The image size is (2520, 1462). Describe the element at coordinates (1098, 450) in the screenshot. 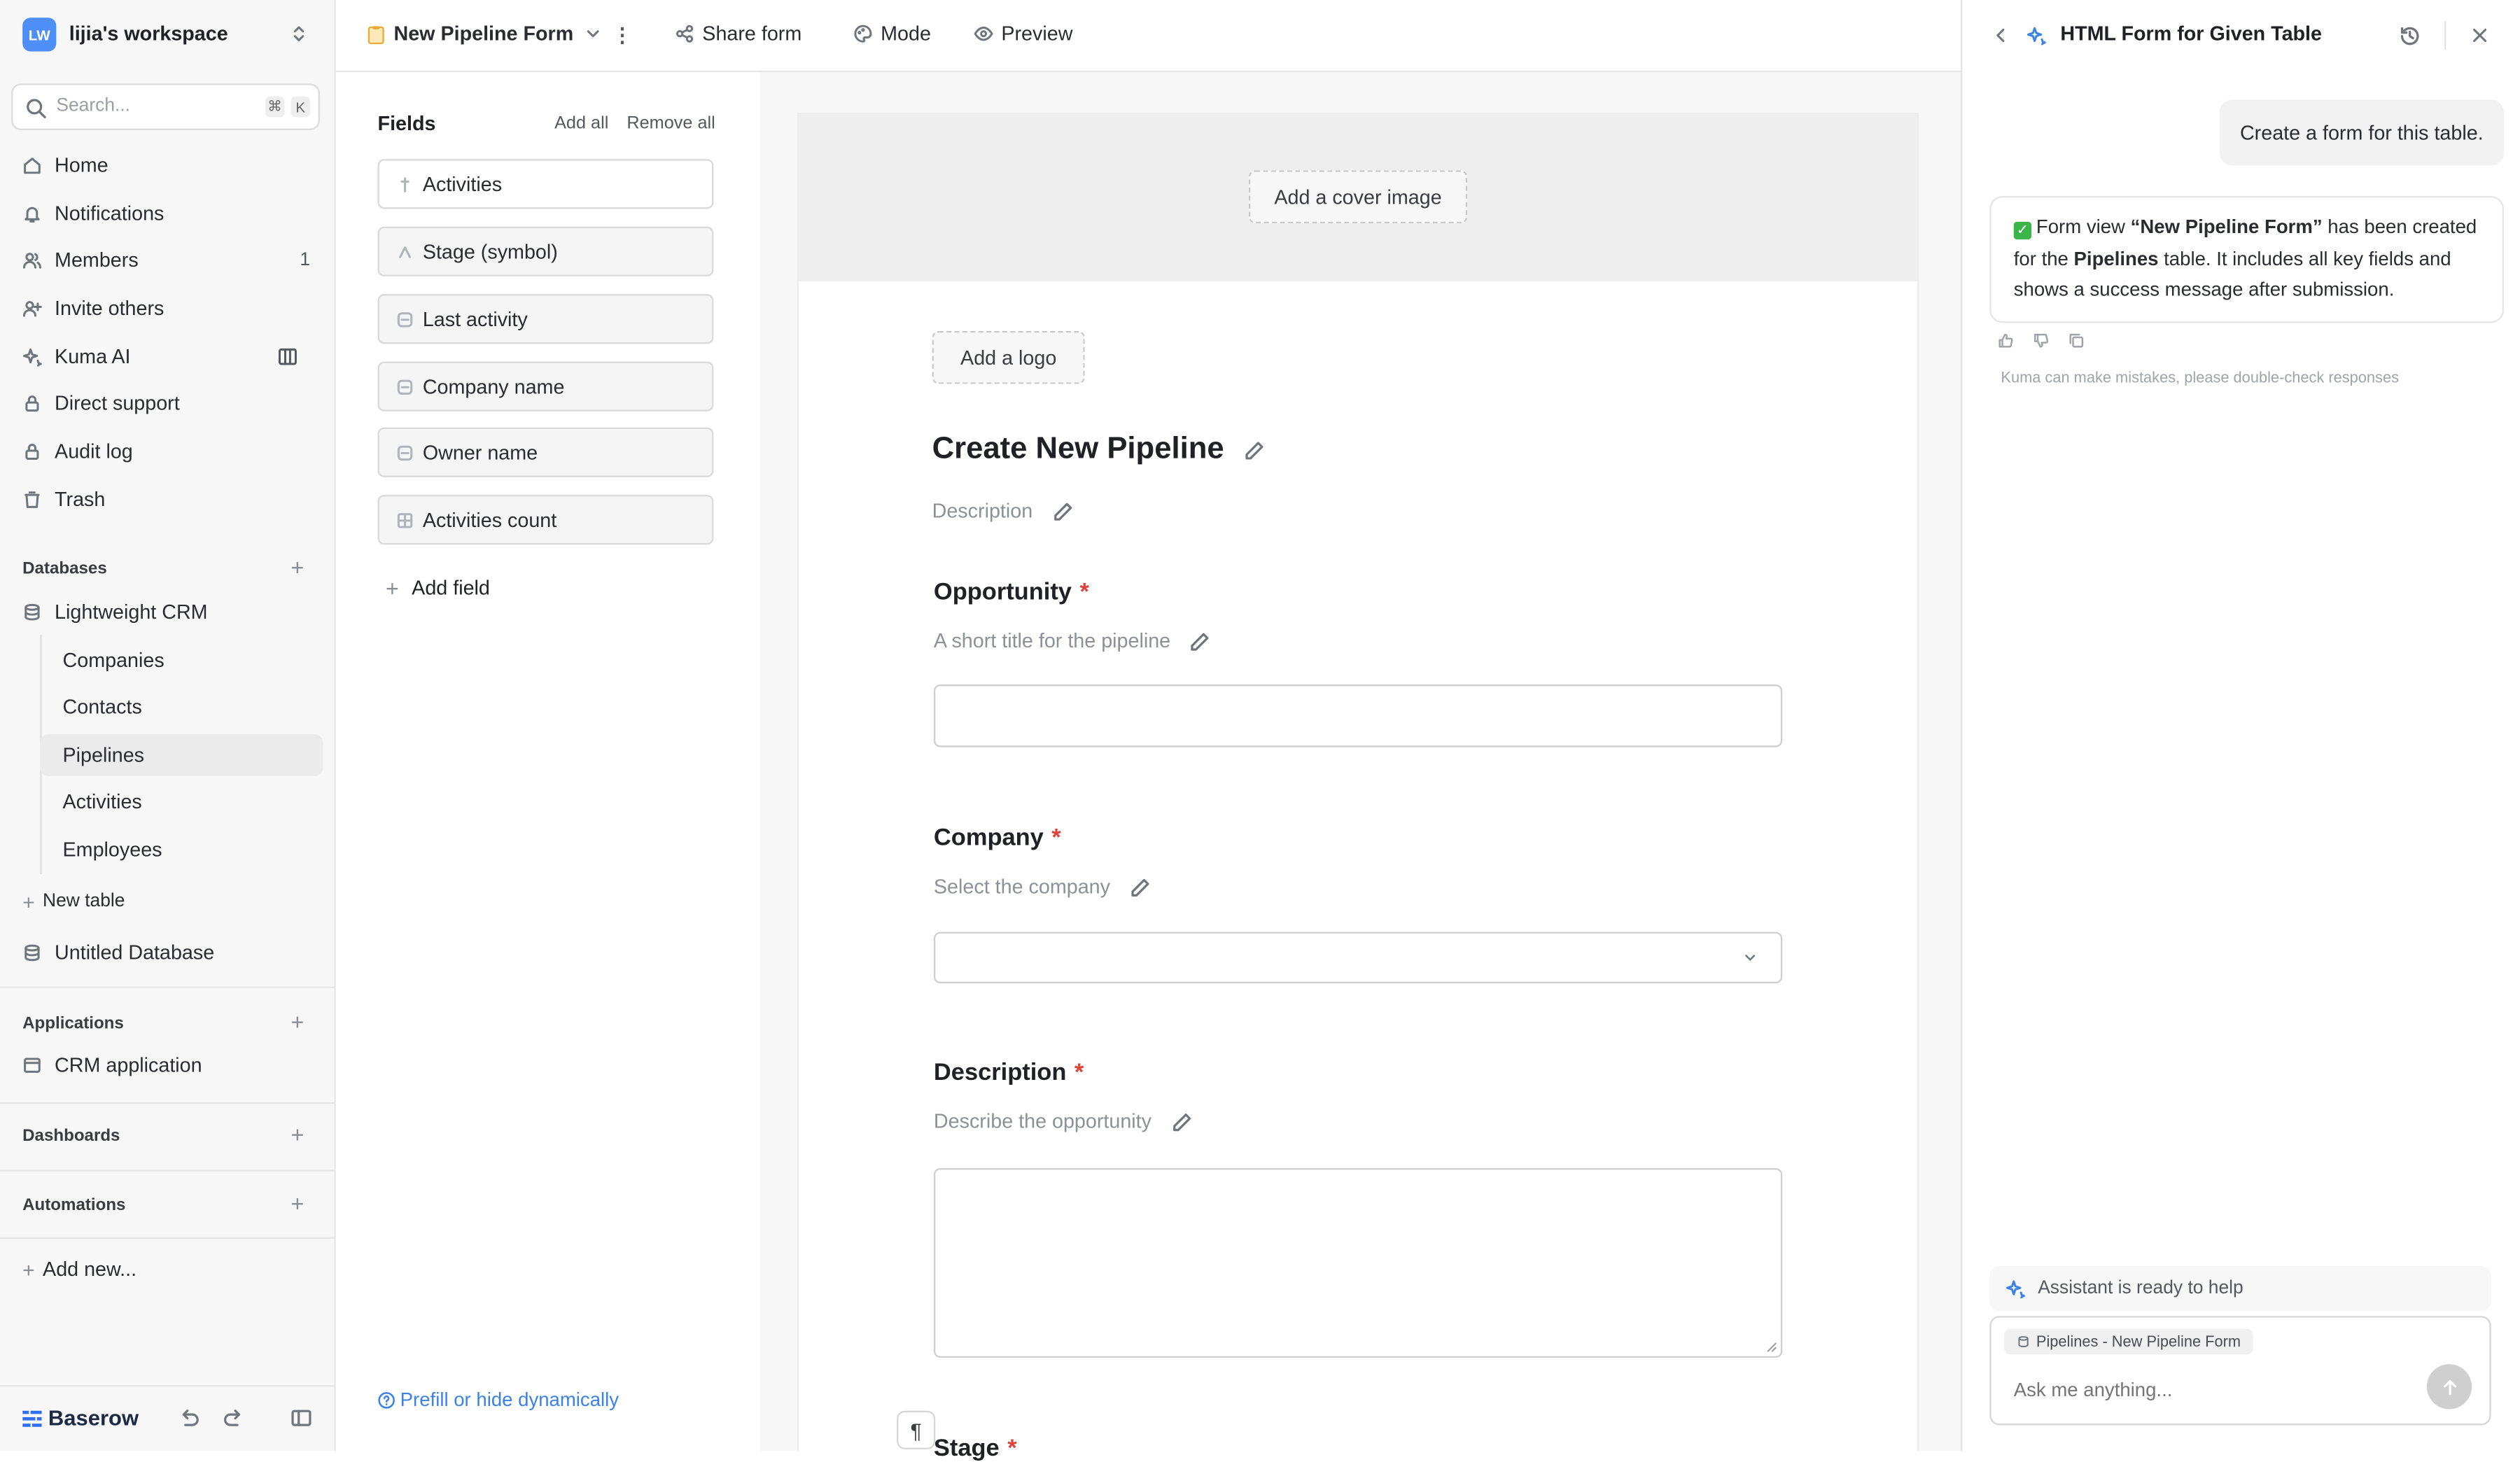

I see `form-title-row: Create New Pipeline` at that location.